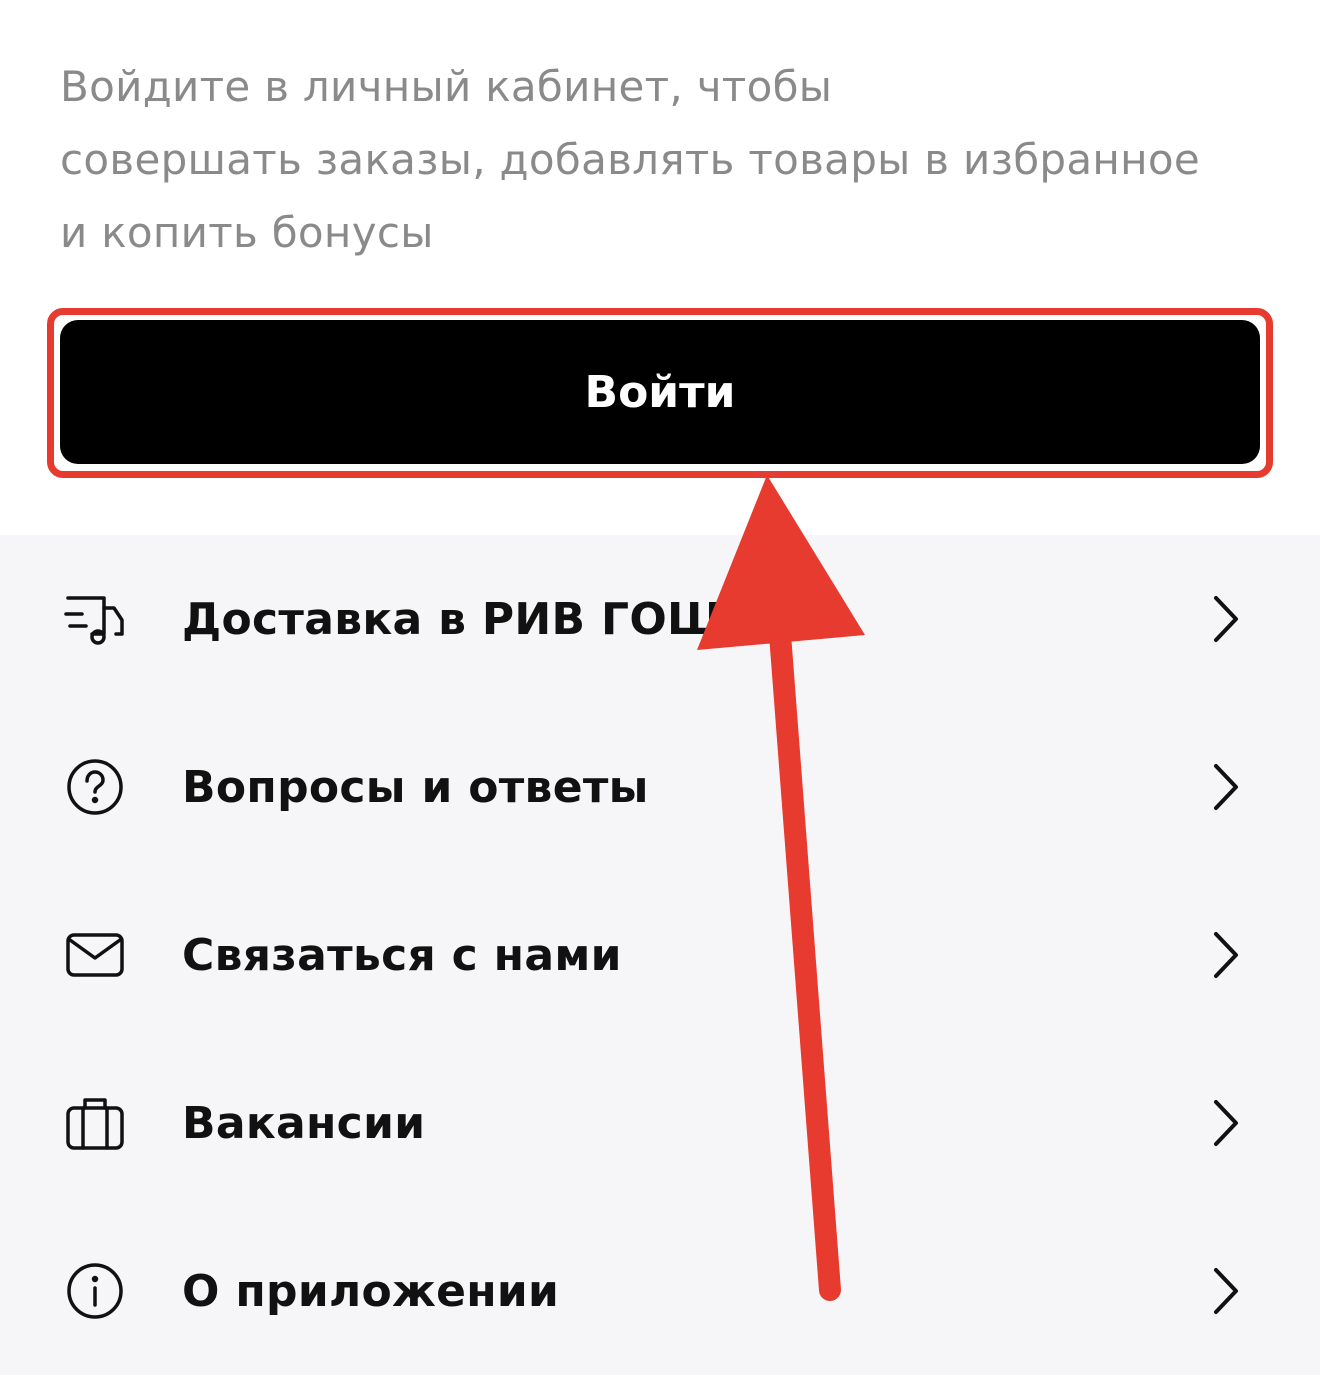  Describe the element at coordinates (247, 232) in the screenshot. I see `login-prompt-line-3: и копить бонусы` at that location.